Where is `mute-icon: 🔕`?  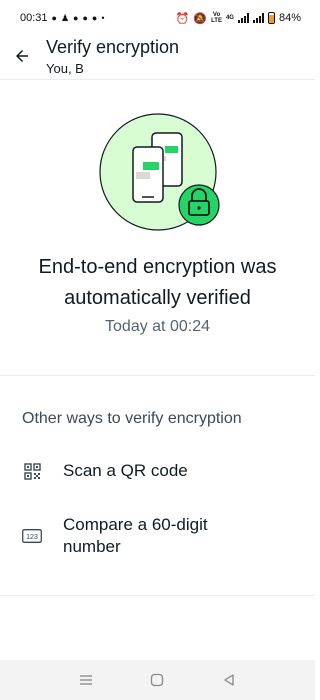
mute-icon: 🔕 is located at coordinates (200, 18).